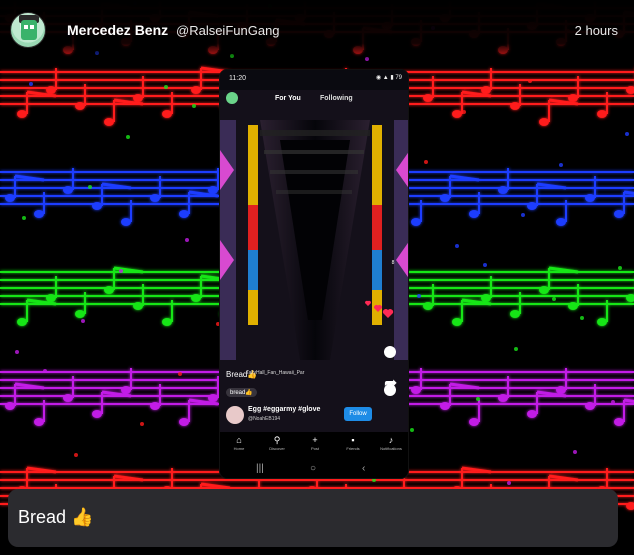 The image size is (634, 555). What do you see at coordinates (239, 448) in the screenshot?
I see `nav-home-label: Home` at bounding box center [239, 448].